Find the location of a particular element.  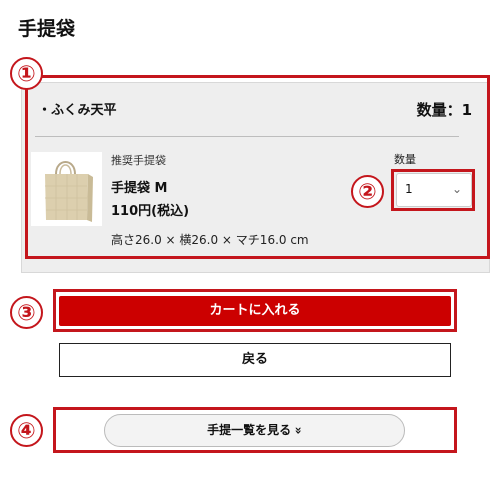

chevron-down-icon: ⌄ is located at coordinates (456, 189).